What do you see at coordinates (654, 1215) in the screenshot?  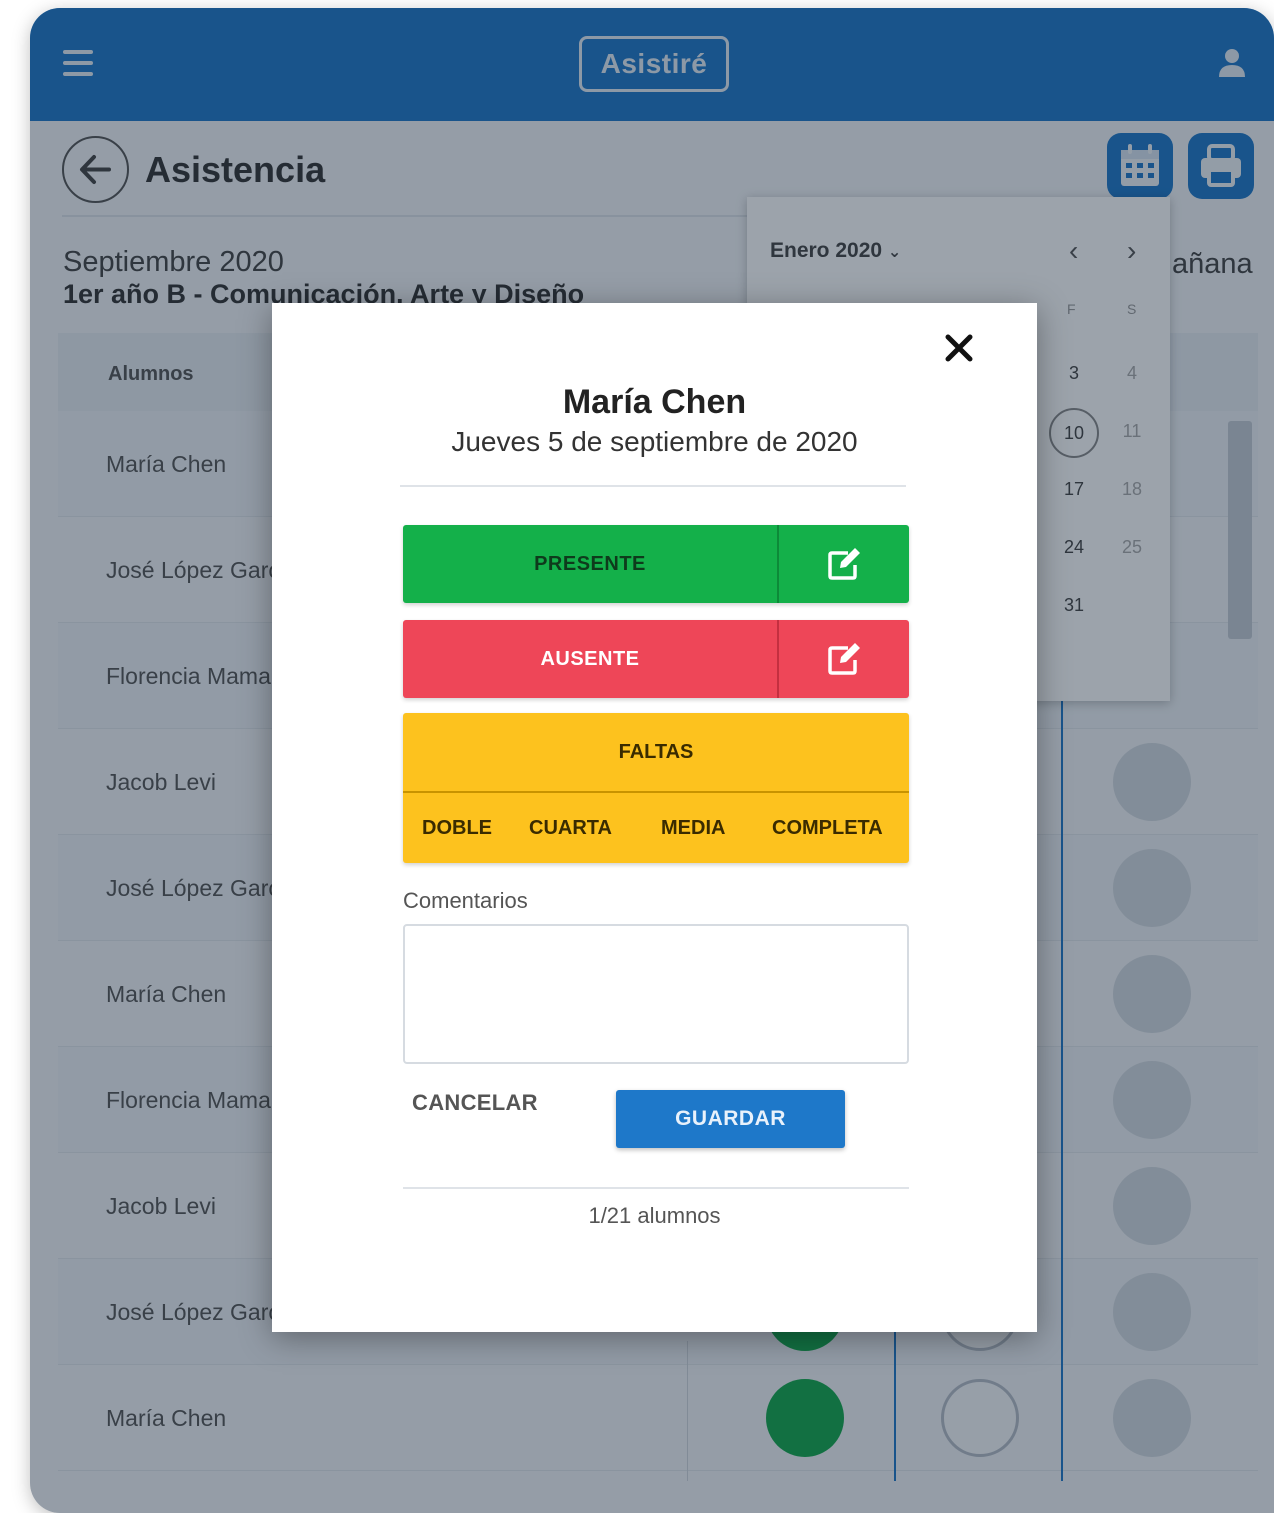 I see `student-counter: 1/21 alumnos` at bounding box center [654, 1215].